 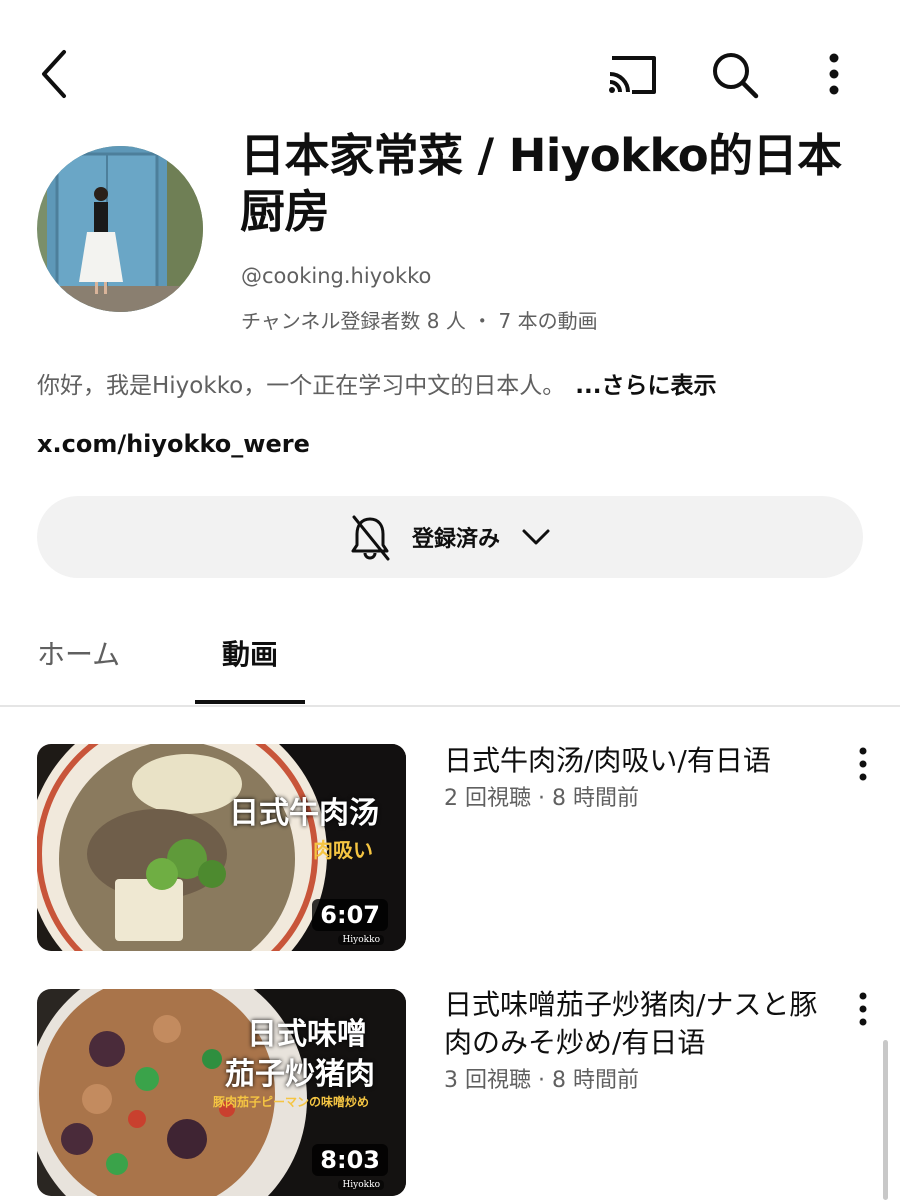 What do you see at coordinates (541, 183) in the screenshot?
I see `channel-title: 日本家常菜 / Hiyokko的日本厨房` at bounding box center [541, 183].